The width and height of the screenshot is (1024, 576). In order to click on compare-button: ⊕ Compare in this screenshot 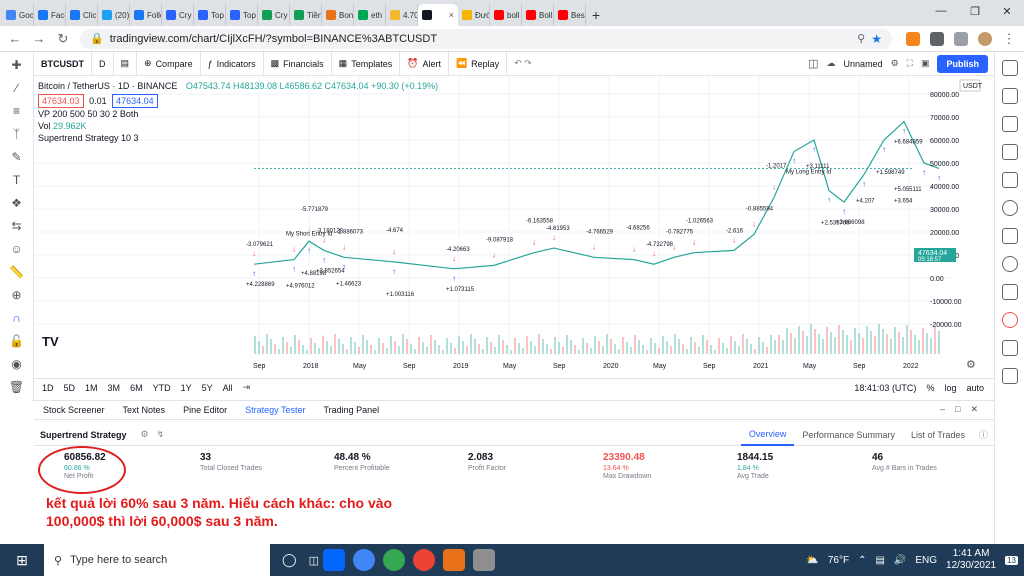, I will do `click(169, 63)`.